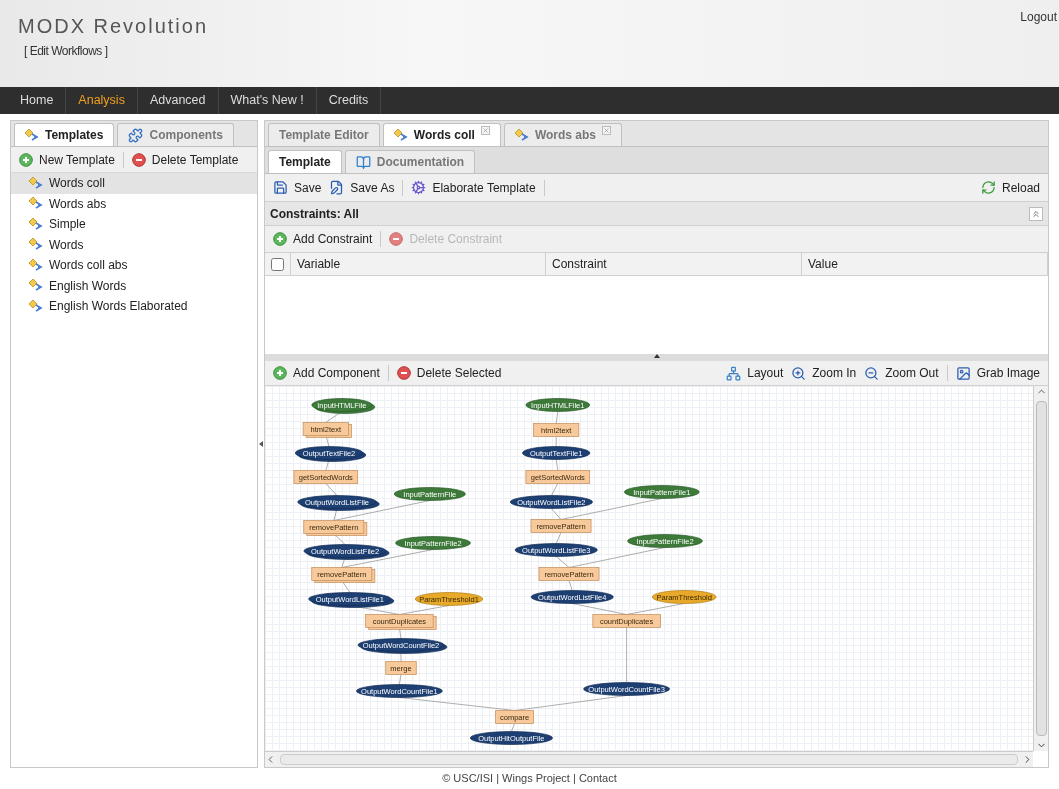 Image resolution: width=1059 pixels, height=789 pixels. I want to click on vertical-scrollbar, so click(1040, 568).